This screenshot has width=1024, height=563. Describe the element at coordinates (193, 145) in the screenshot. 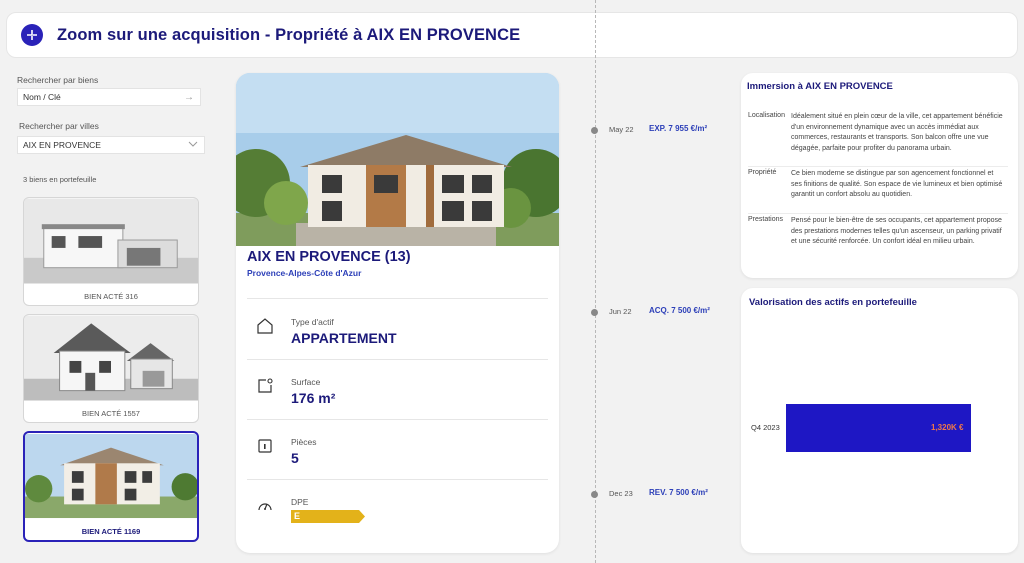

I see `chevron-down-icon` at that location.